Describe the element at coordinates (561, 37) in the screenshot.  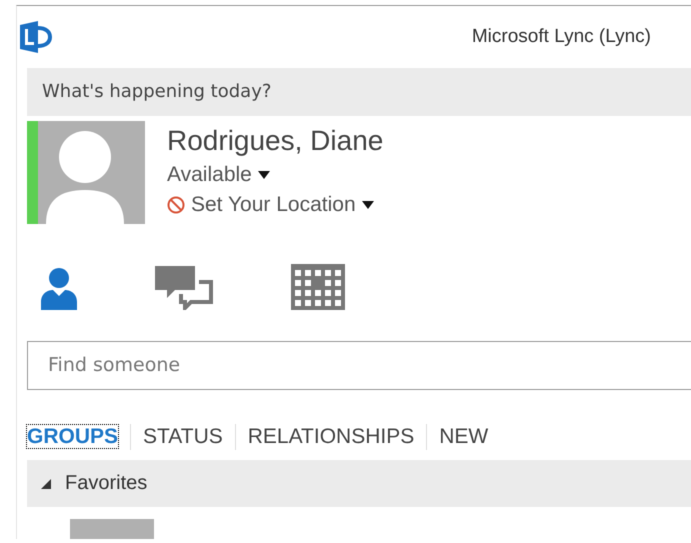
I see `window-title: Microsoft Lync (Lync)` at that location.